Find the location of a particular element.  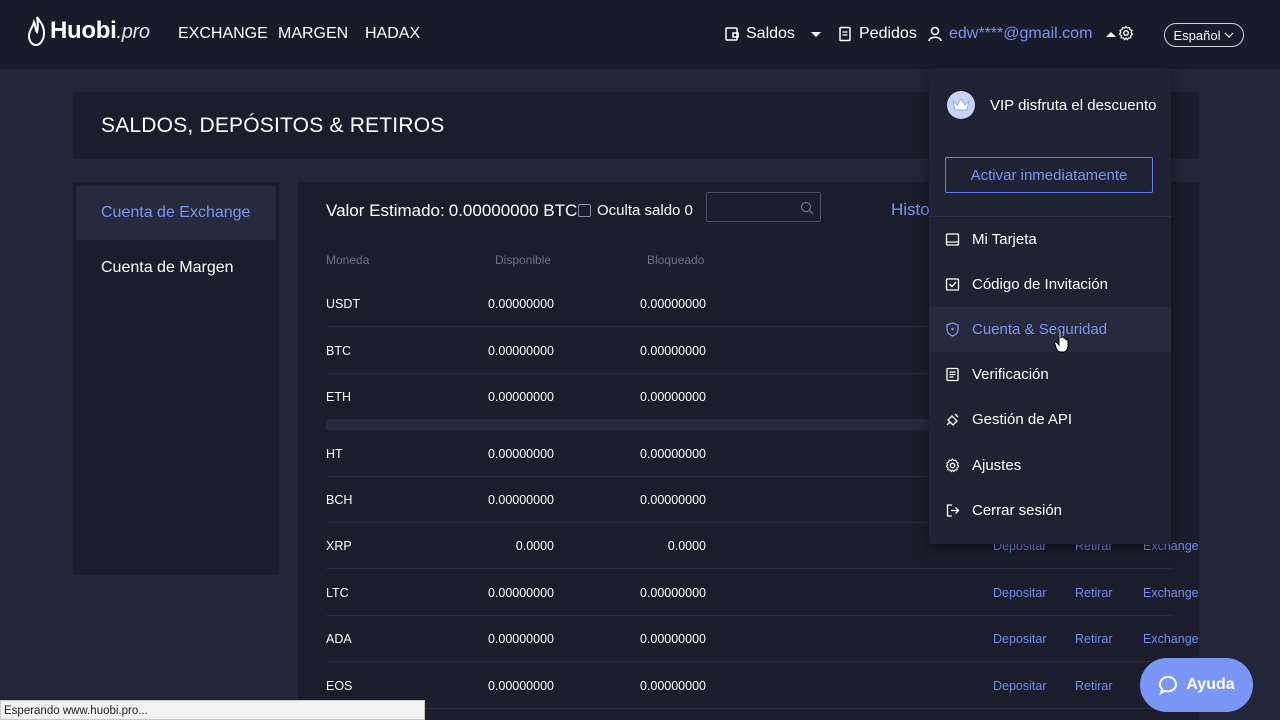

saldos-menu: Saldos is located at coordinates (772, 34).